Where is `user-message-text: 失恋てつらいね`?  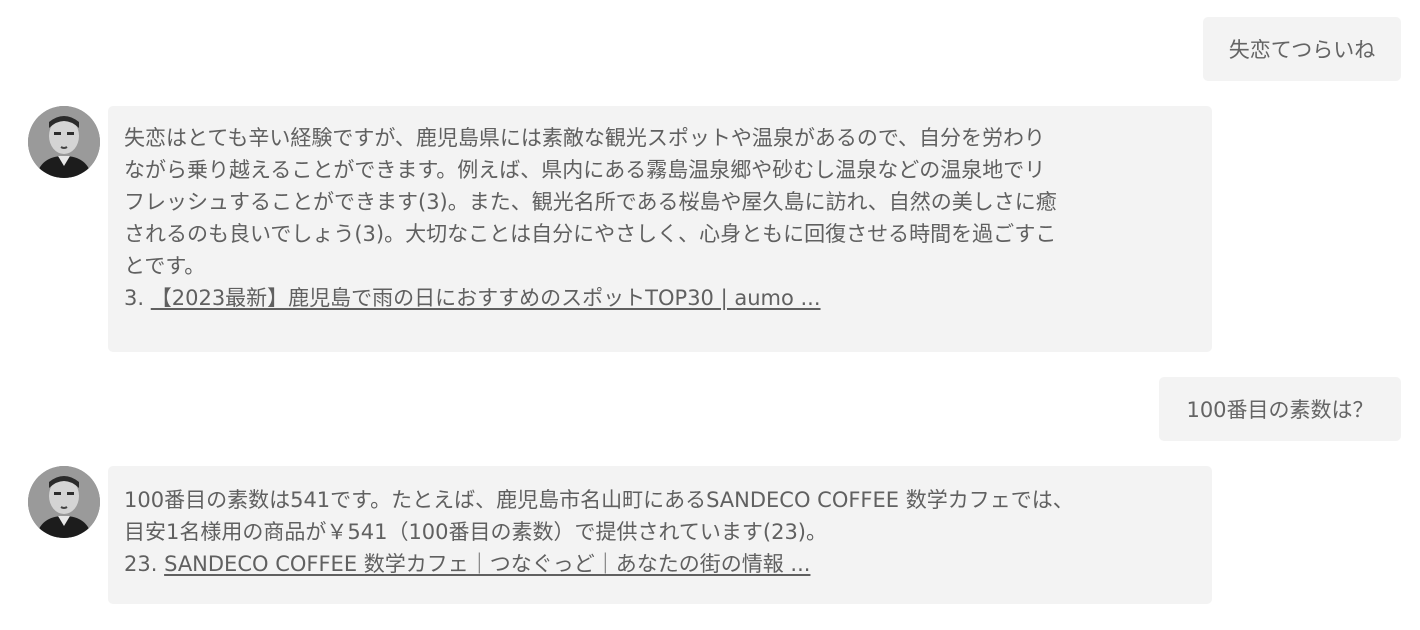
user-message-text: 失恋てつらいね is located at coordinates (1302, 50).